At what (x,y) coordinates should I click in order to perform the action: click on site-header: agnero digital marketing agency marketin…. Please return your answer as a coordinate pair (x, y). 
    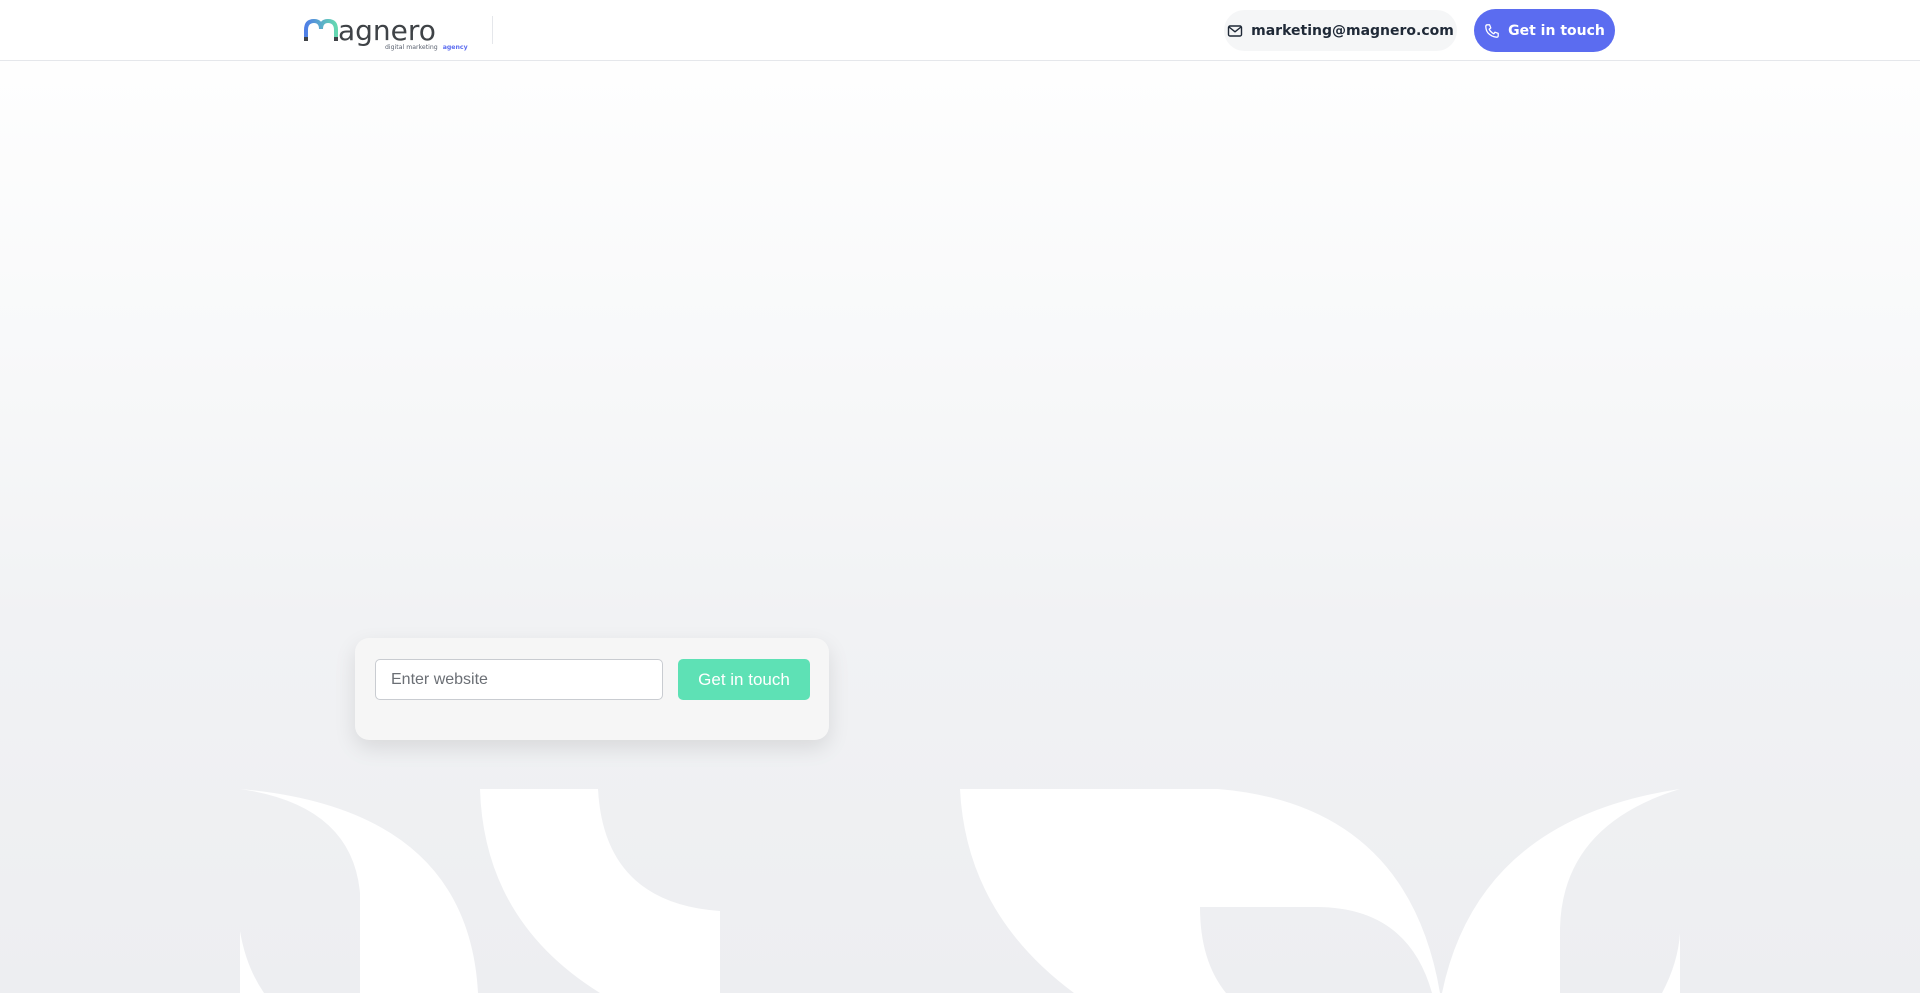
    Looking at the image, I should click on (960, 30).